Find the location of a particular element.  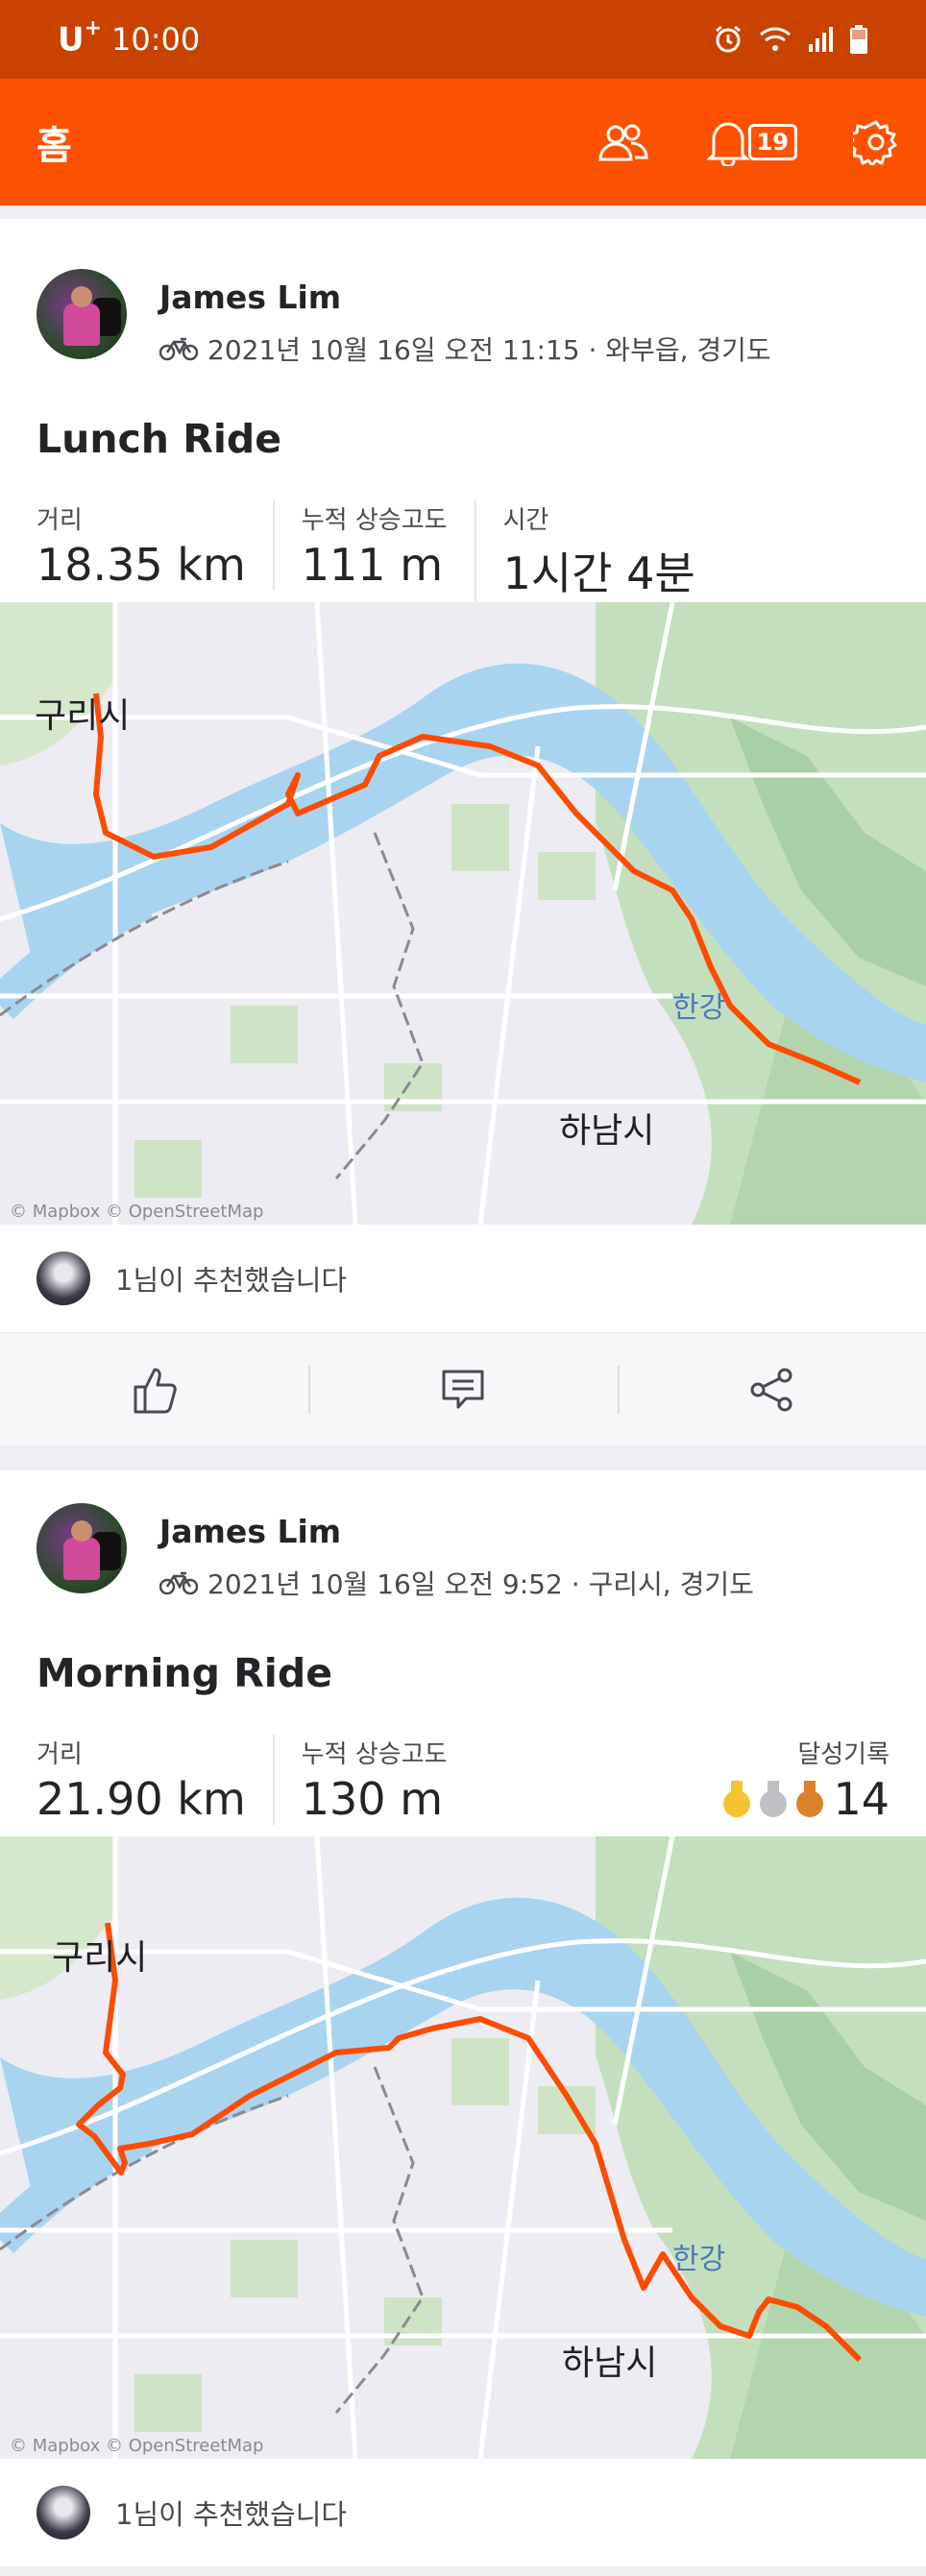

activity-actions is located at coordinates (463, 1389).